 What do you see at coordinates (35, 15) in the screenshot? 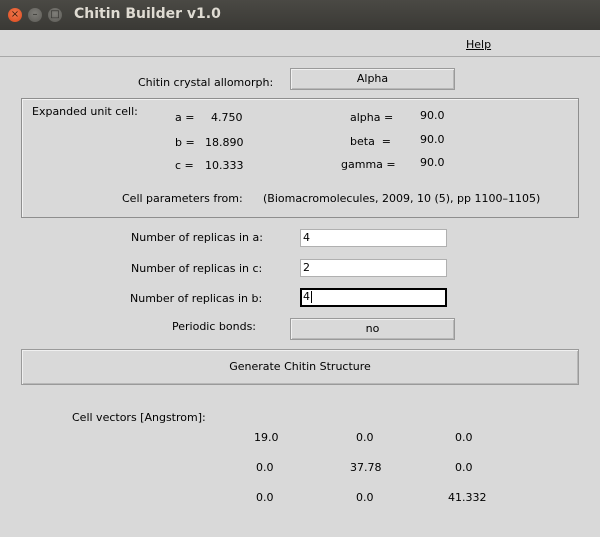
I see `minimize-icon: –` at bounding box center [35, 15].